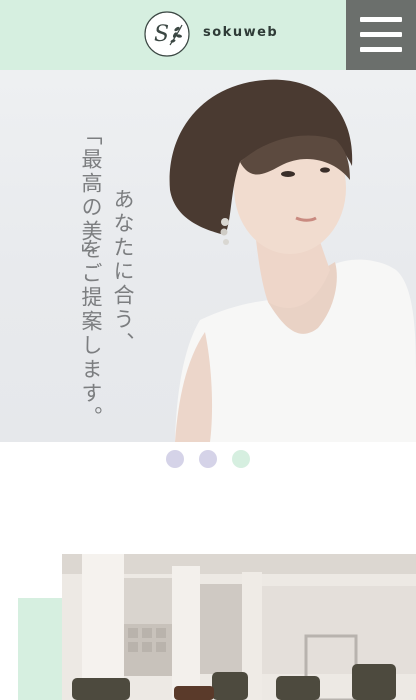  I want to click on menu-button, so click(381, 35).